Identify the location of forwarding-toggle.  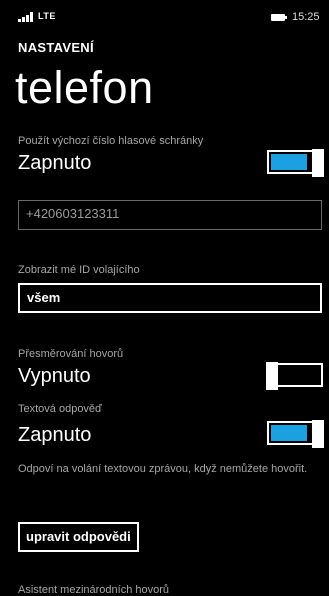
(294, 376).